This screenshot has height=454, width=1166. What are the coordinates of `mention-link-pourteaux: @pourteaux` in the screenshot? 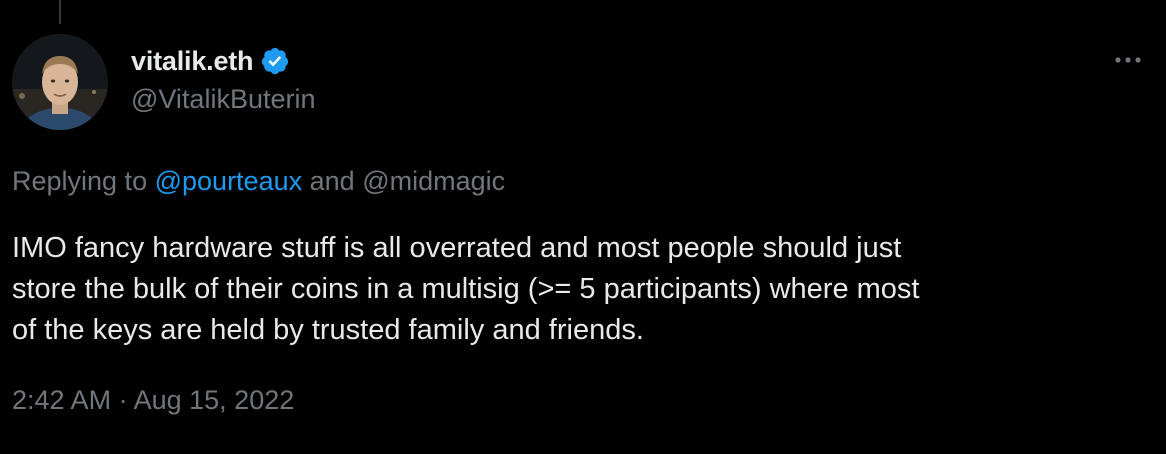 It's located at (229, 181).